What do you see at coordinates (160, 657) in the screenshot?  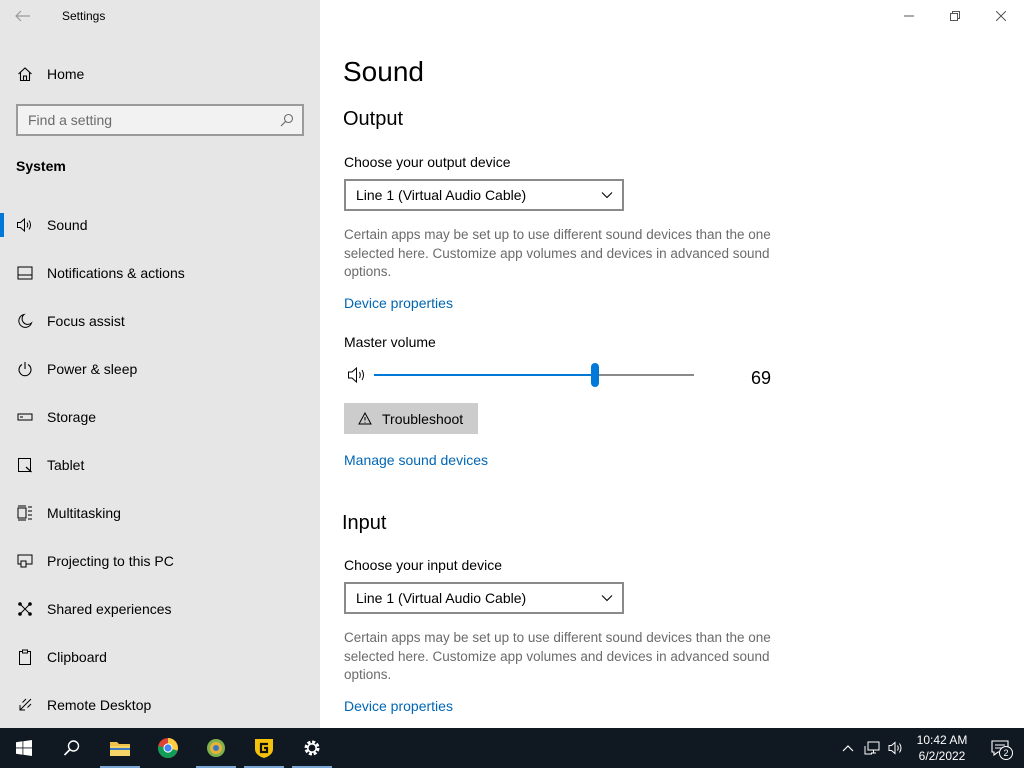 I see `sidebar-item-clipboard: Clipboard` at bounding box center [160, 657].